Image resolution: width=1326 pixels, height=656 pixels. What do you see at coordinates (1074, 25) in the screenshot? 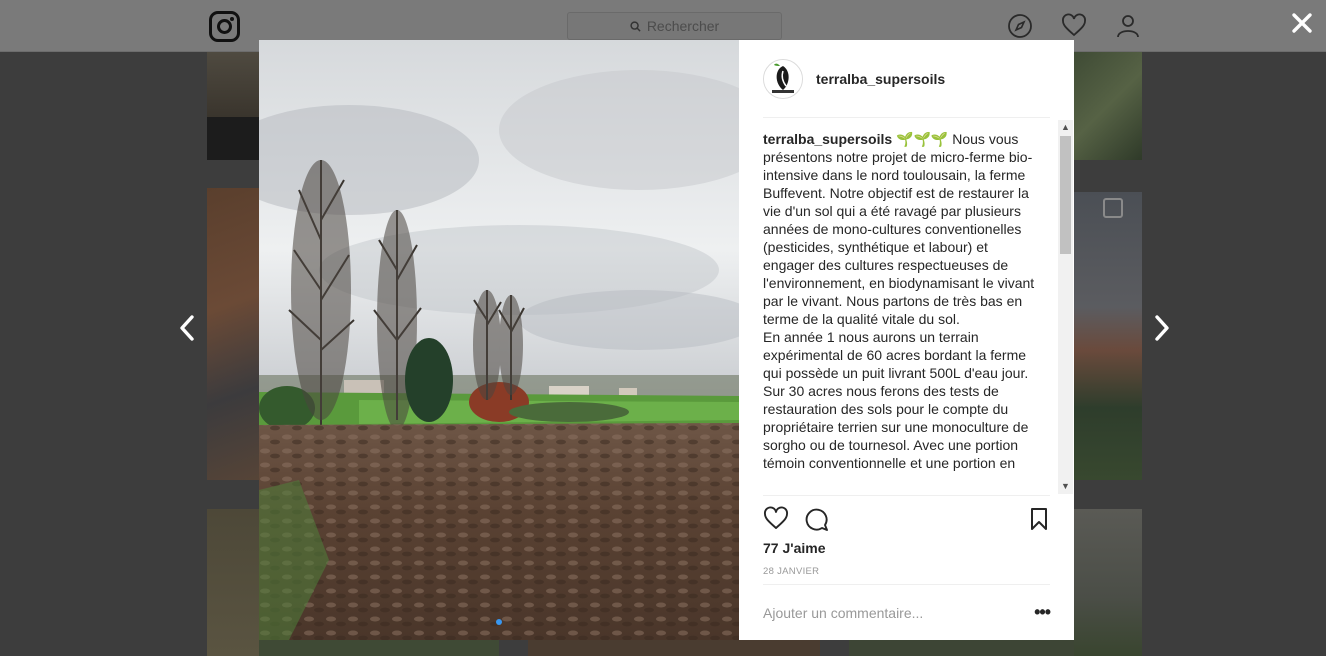
I see `heart-icon` at bounding box center [1074, 25].